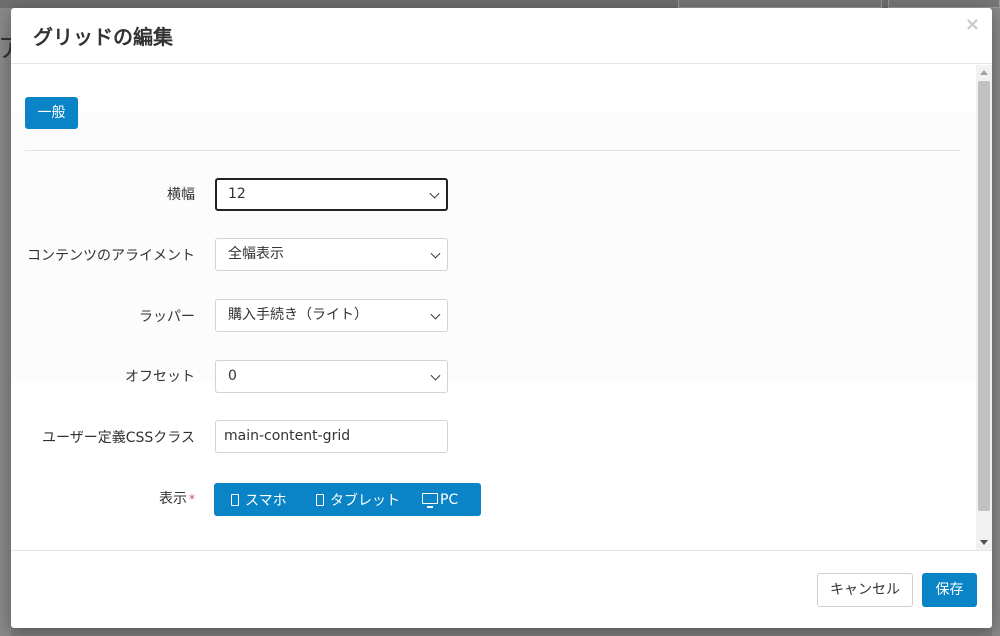 The image size is (1000, 636). Describe the element at coordinates (235, 499) in the screenshot. I see `smartphone-icon` at that location.